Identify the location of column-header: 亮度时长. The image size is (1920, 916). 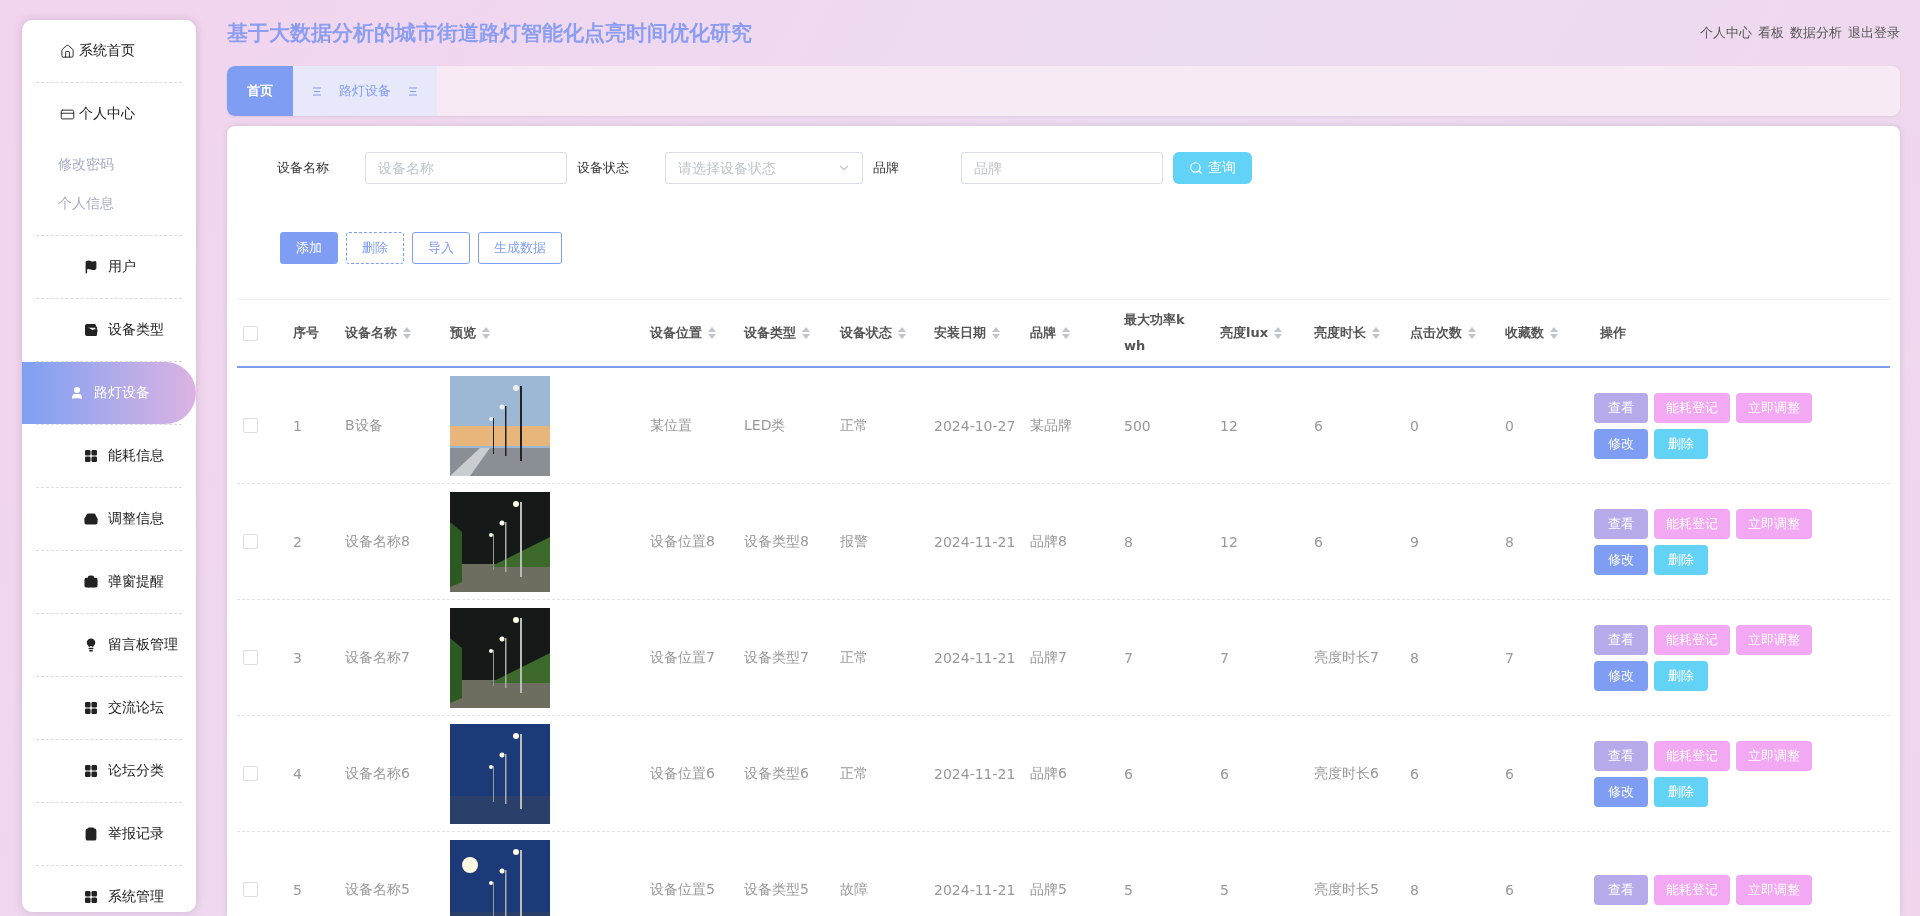
(1340, 333).